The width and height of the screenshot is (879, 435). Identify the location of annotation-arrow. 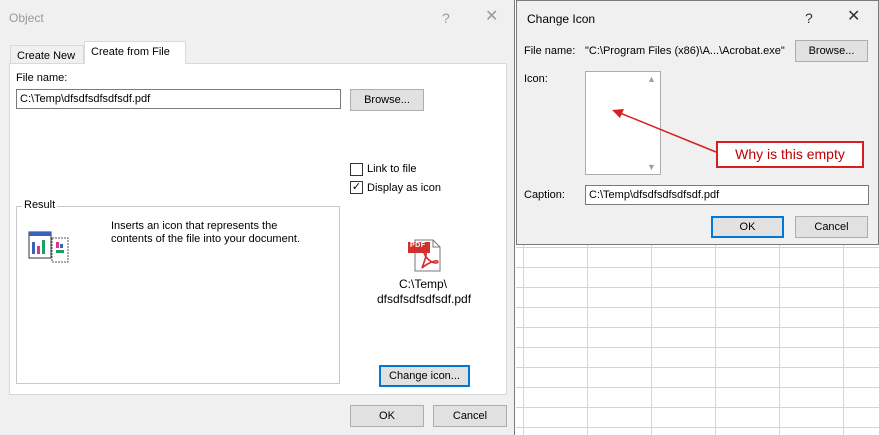
(664, 131).